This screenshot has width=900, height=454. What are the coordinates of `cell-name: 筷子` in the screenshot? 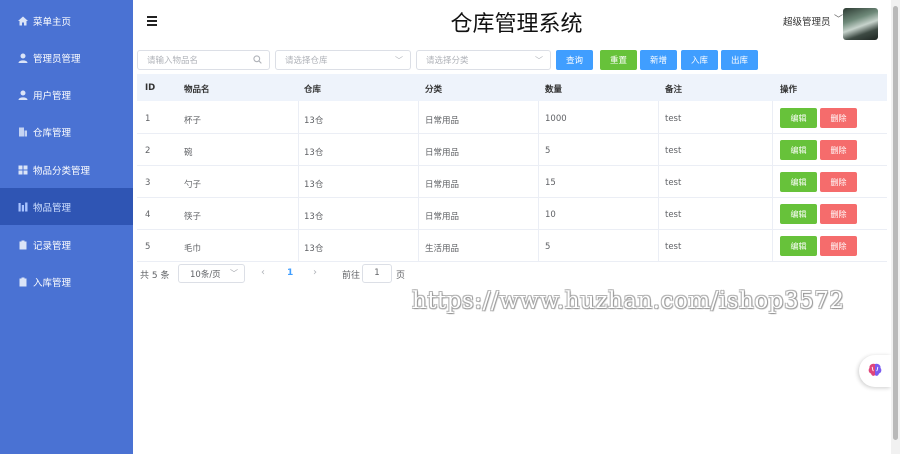 It's located at (193, 217).